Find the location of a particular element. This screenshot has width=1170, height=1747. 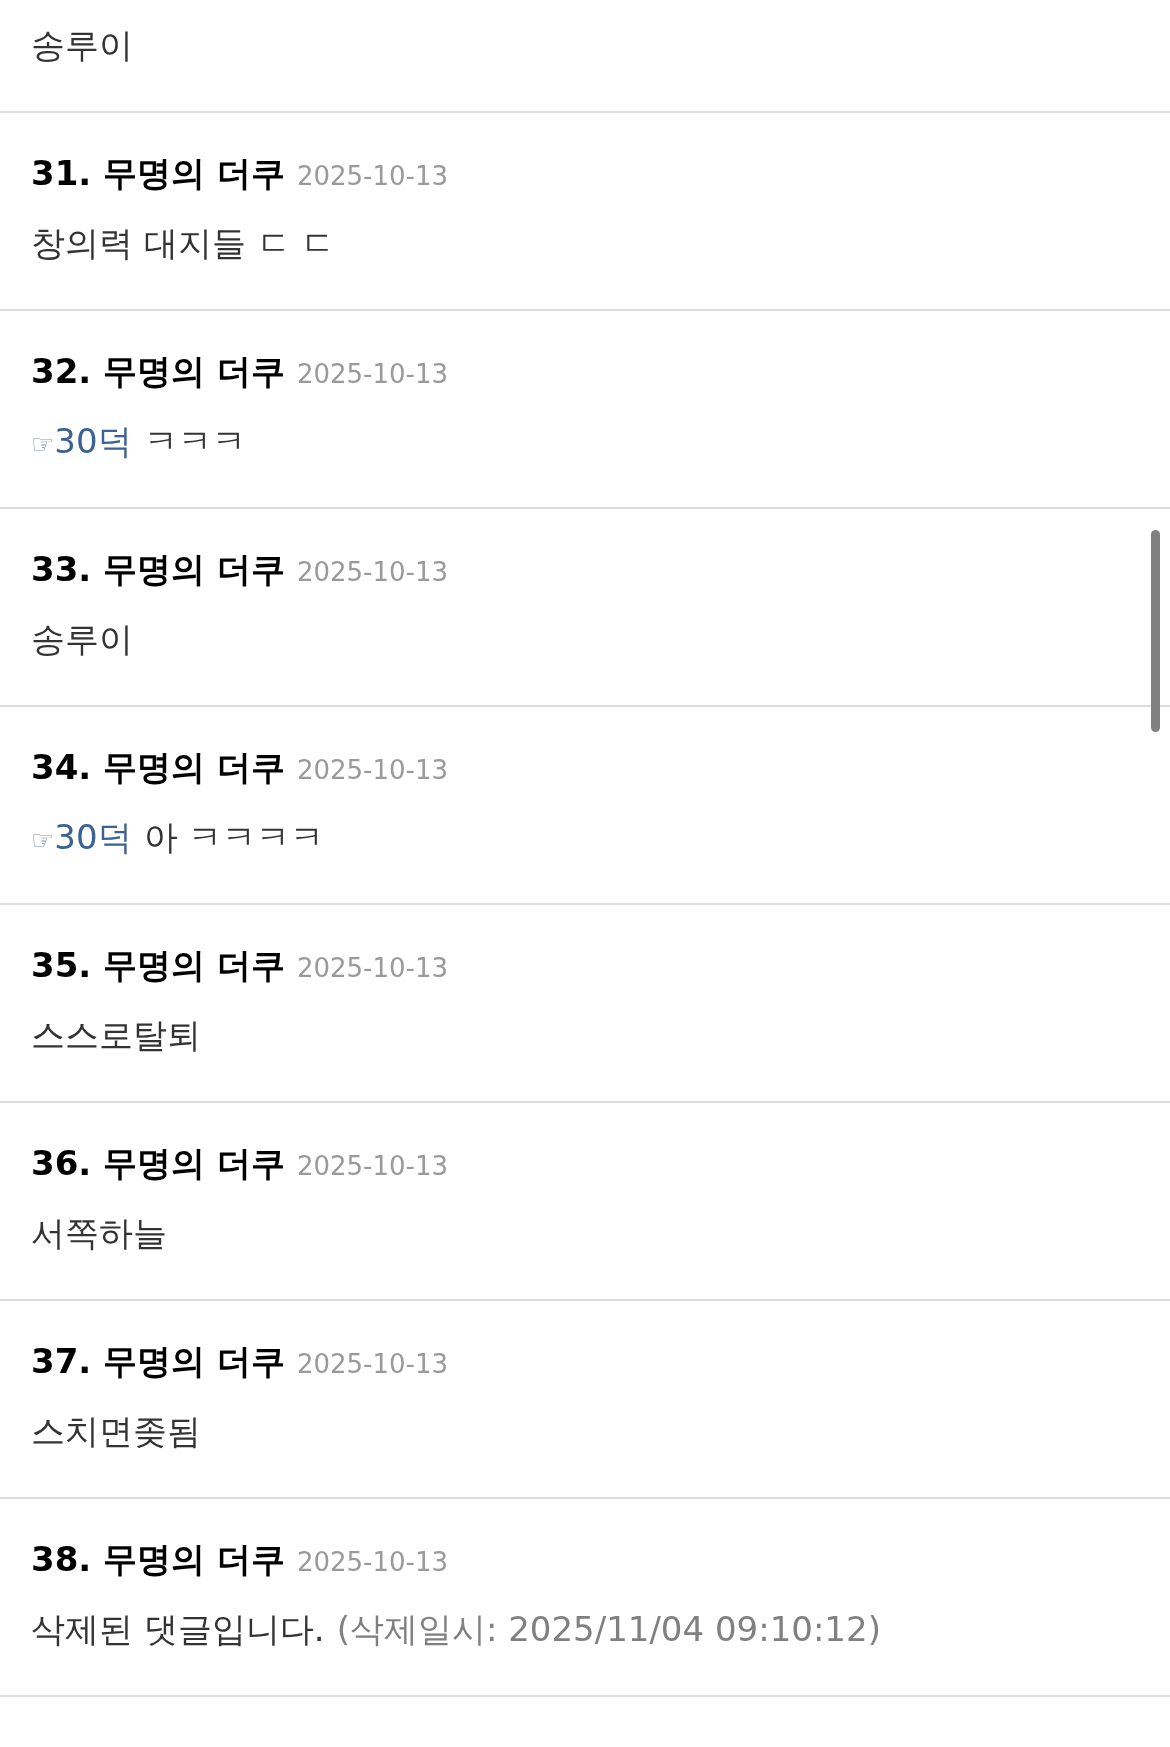

comment-author: 31. 무명의 더쿠 is located at coordinates (158, 173).